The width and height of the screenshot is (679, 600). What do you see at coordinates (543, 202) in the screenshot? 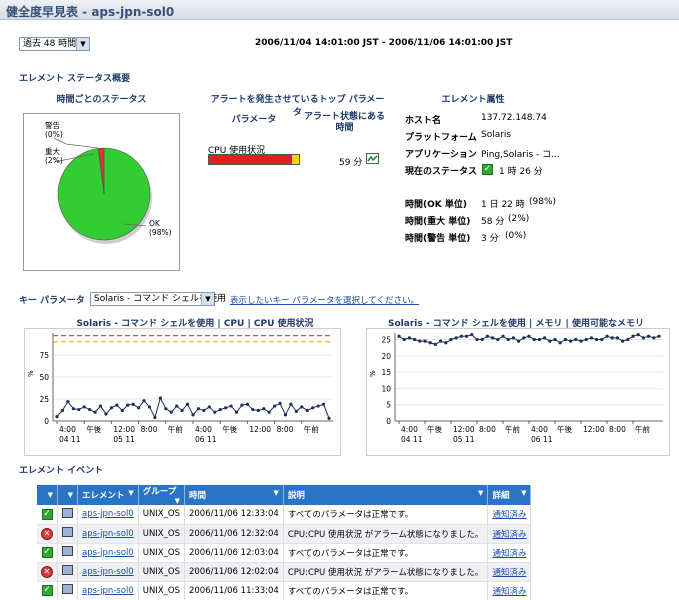
I see `duration-pct-ok: (98%)` at bounding box center [543, 202].